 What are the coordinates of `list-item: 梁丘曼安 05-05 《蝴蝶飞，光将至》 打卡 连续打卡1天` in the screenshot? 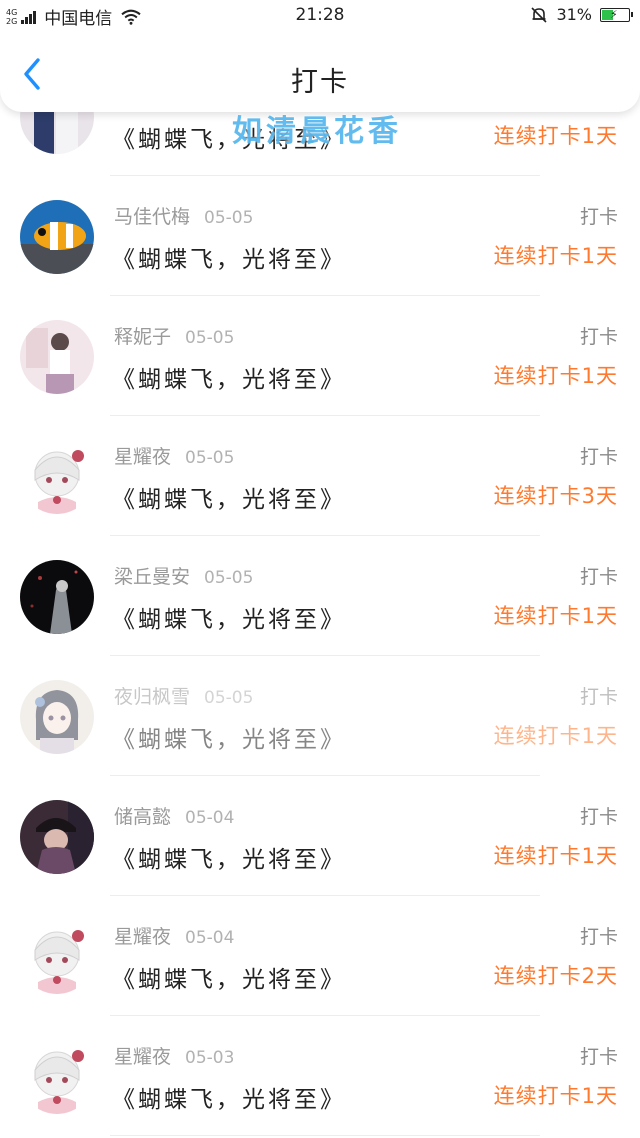 It's located at (320, 596).